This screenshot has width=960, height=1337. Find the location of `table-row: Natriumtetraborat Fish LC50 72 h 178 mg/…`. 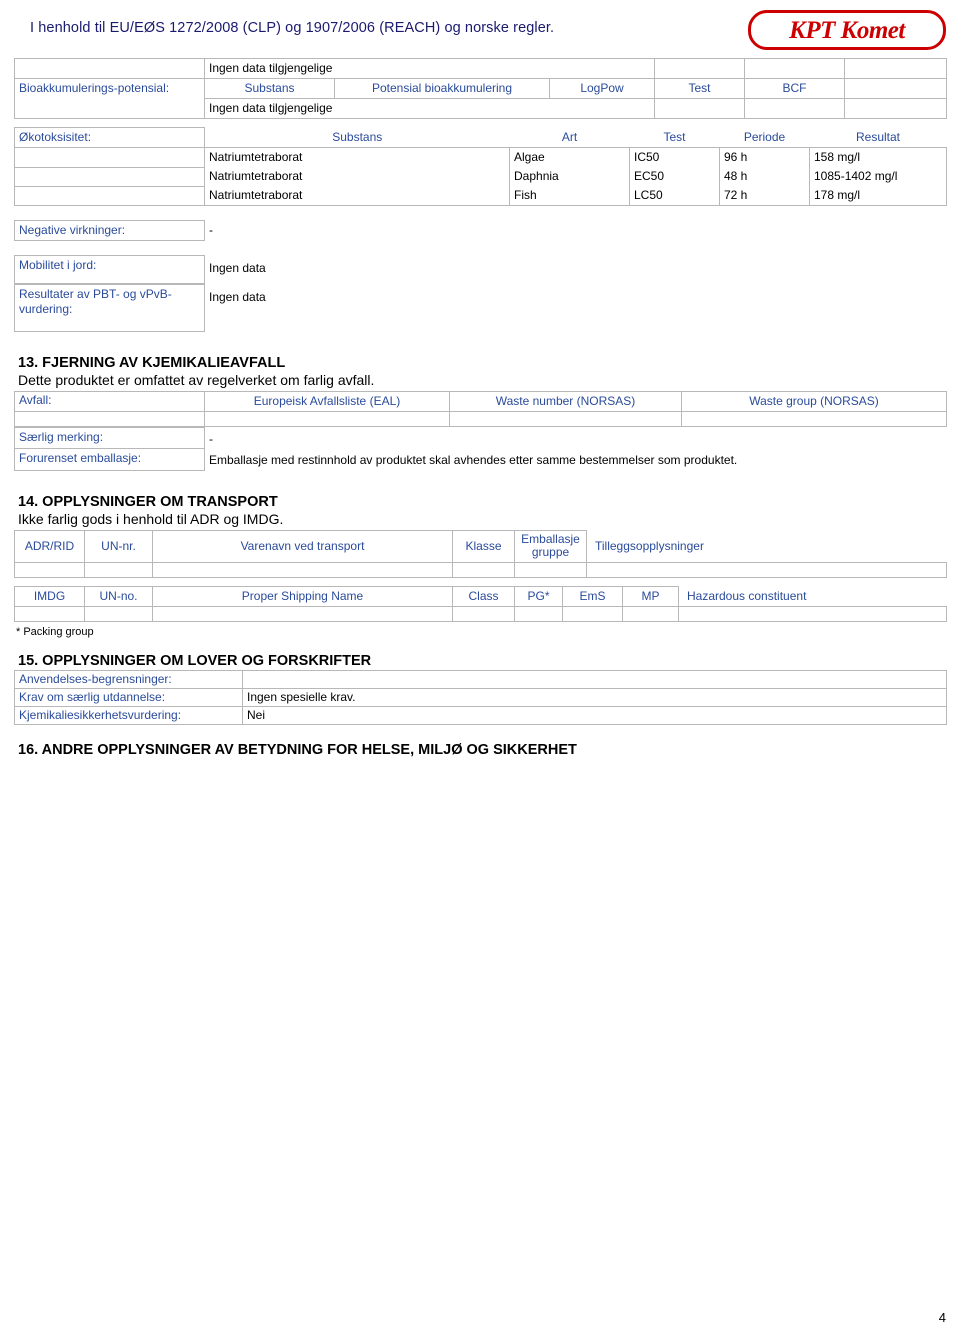

table-row: Natriumtetraborat Fish LC50 72 h 178 mg/… is located at coordinates (480, 195).